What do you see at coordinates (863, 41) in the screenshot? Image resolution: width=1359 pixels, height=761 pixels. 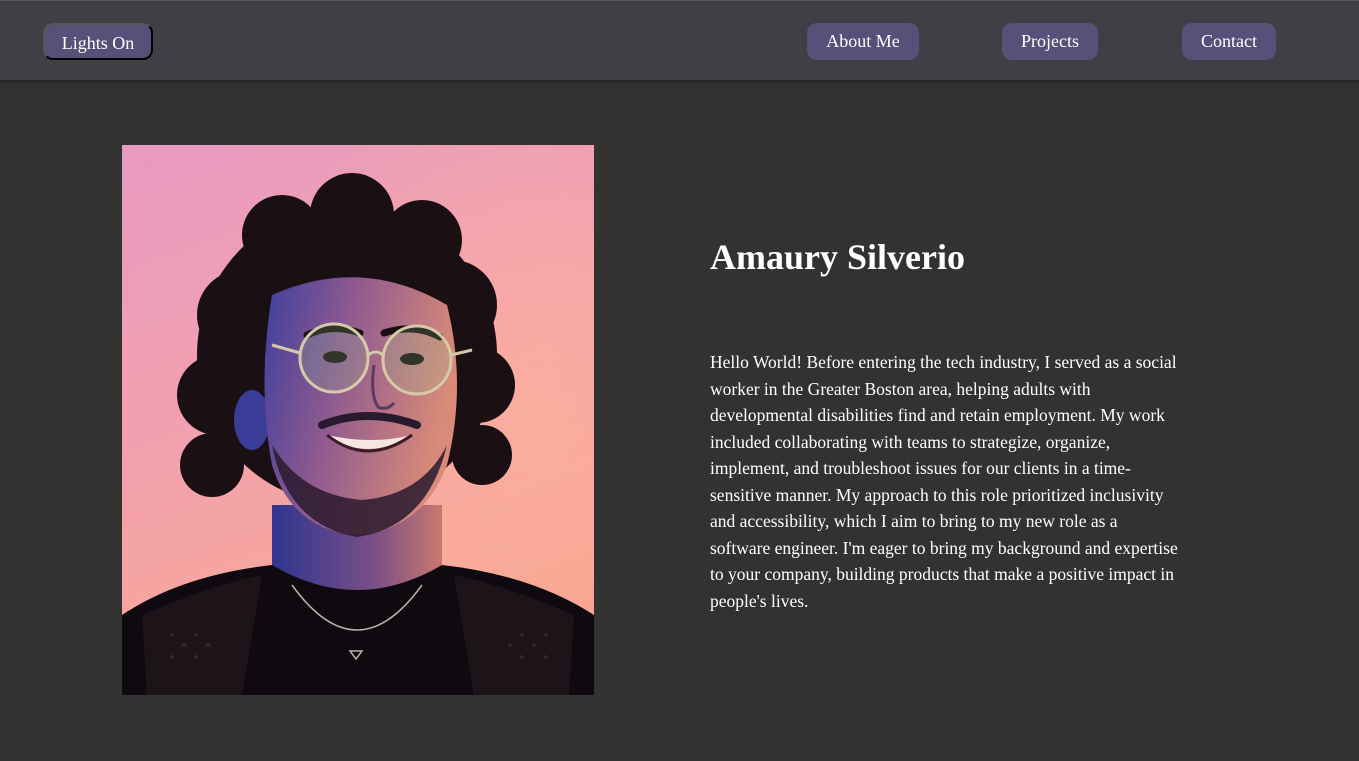 I see `nav-link-about-me: About Me` at bounding box center [863, 41].